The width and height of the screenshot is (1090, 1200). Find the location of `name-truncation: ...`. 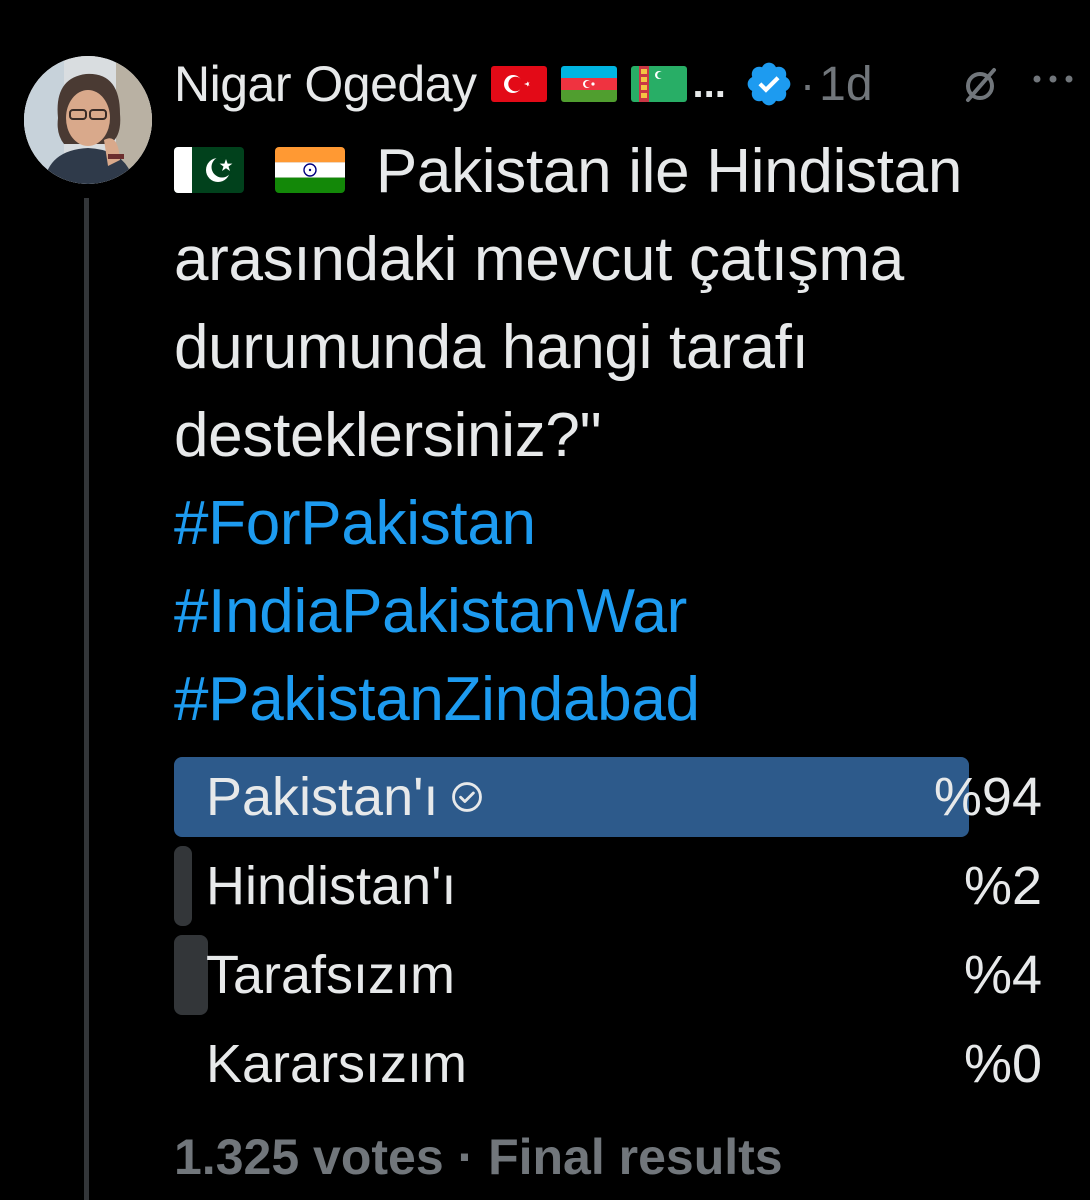

name-truncation: ... is located at coordinates (709, 83).